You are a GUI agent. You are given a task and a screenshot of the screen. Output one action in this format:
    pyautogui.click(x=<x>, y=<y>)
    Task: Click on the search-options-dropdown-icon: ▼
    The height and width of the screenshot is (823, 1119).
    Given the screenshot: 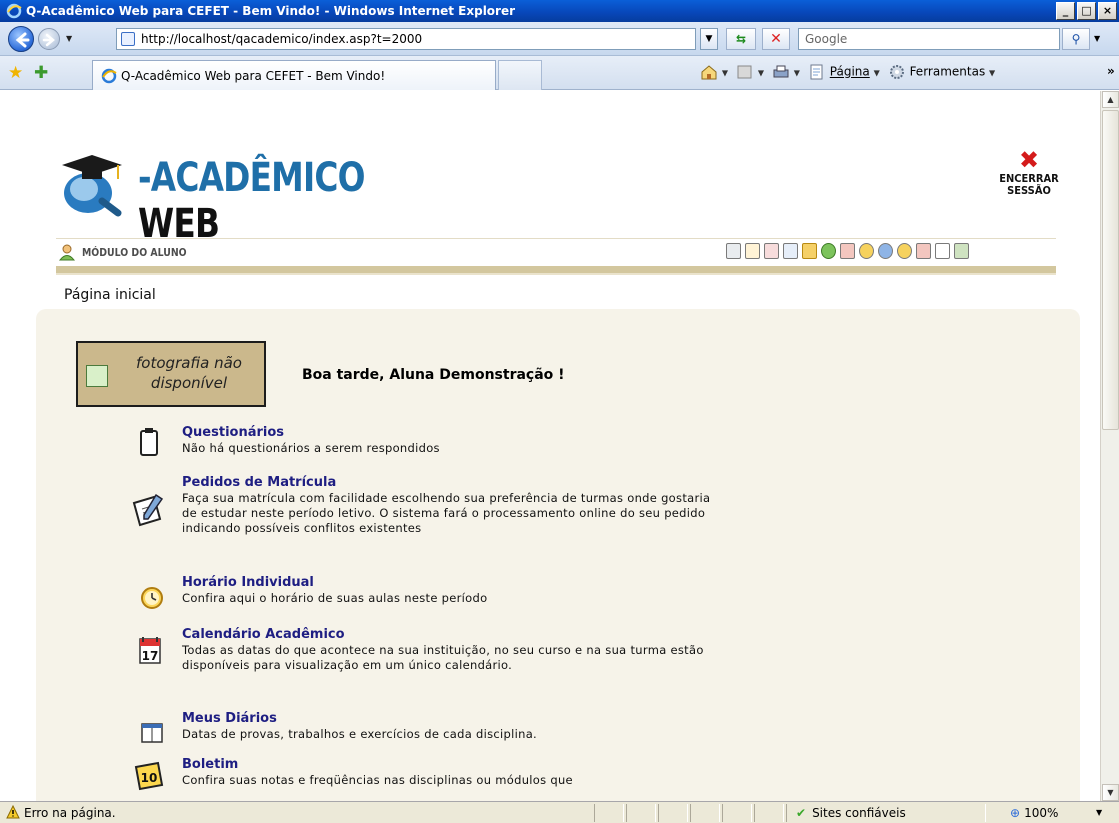 What is the action you would take?
    pyautogui.click(x=1097, y=38)
    